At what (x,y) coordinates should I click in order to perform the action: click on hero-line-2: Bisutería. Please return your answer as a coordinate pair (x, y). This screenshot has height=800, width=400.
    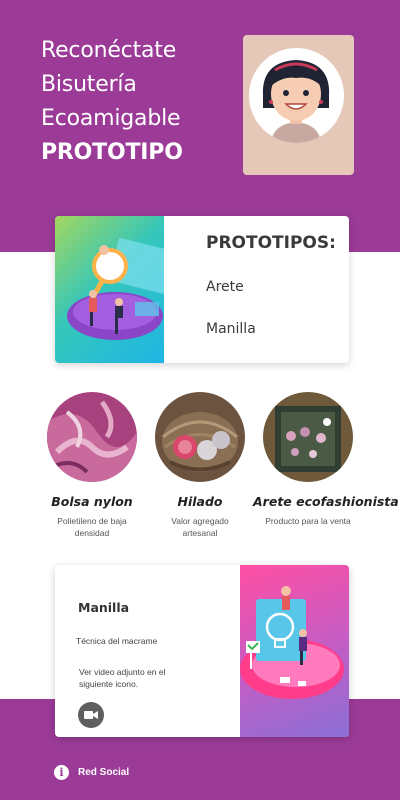
    Looking at the image, I should click on (89, 84).